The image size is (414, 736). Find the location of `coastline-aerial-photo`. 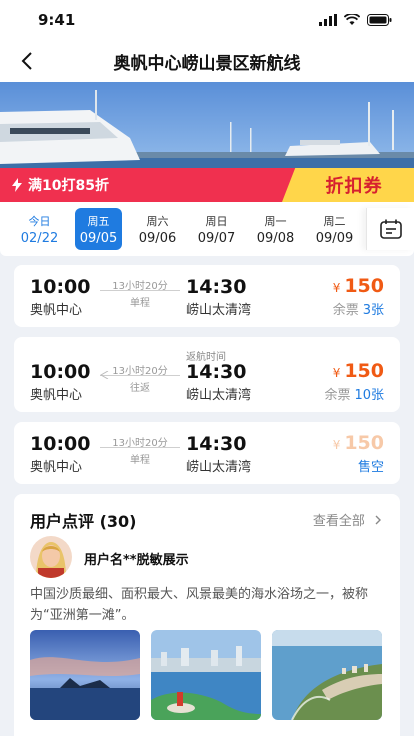

coastline-aerial-photo is located at coordinates (327, 675).